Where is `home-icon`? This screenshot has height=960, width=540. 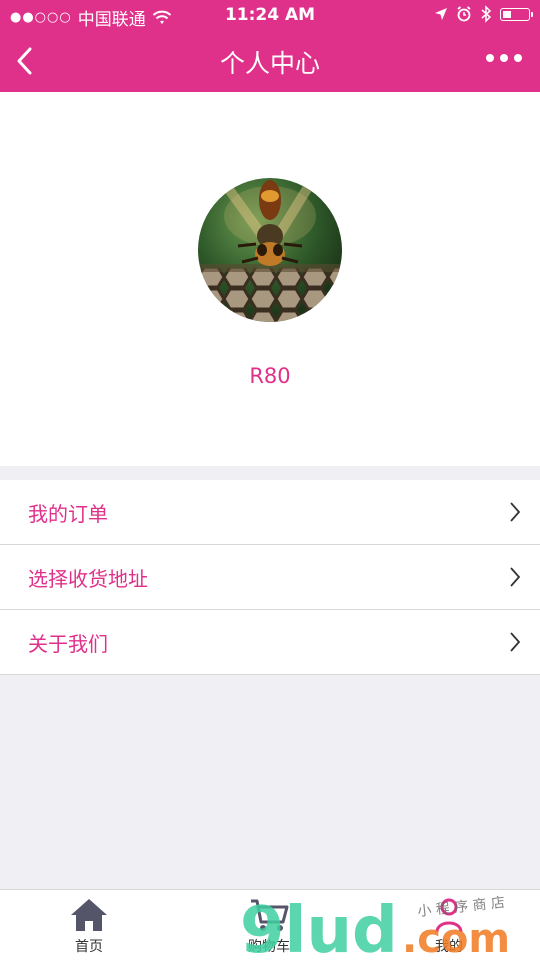
home-icon is located at coordinates (89, 915).